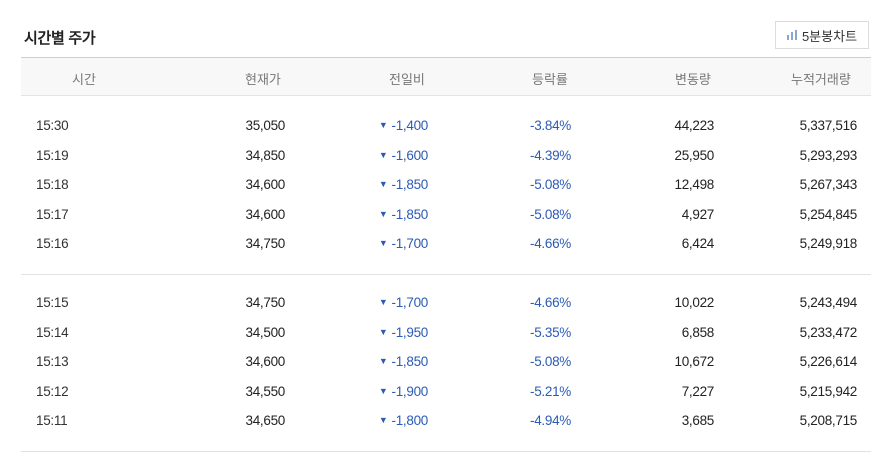  What do you see at coordinates (446, 215) in the screenshot?
I see `table-row: 15:17 34,600 ▼ -1,850 -5.08% 4,927 5,254,845` at bounding box center [446, 215].